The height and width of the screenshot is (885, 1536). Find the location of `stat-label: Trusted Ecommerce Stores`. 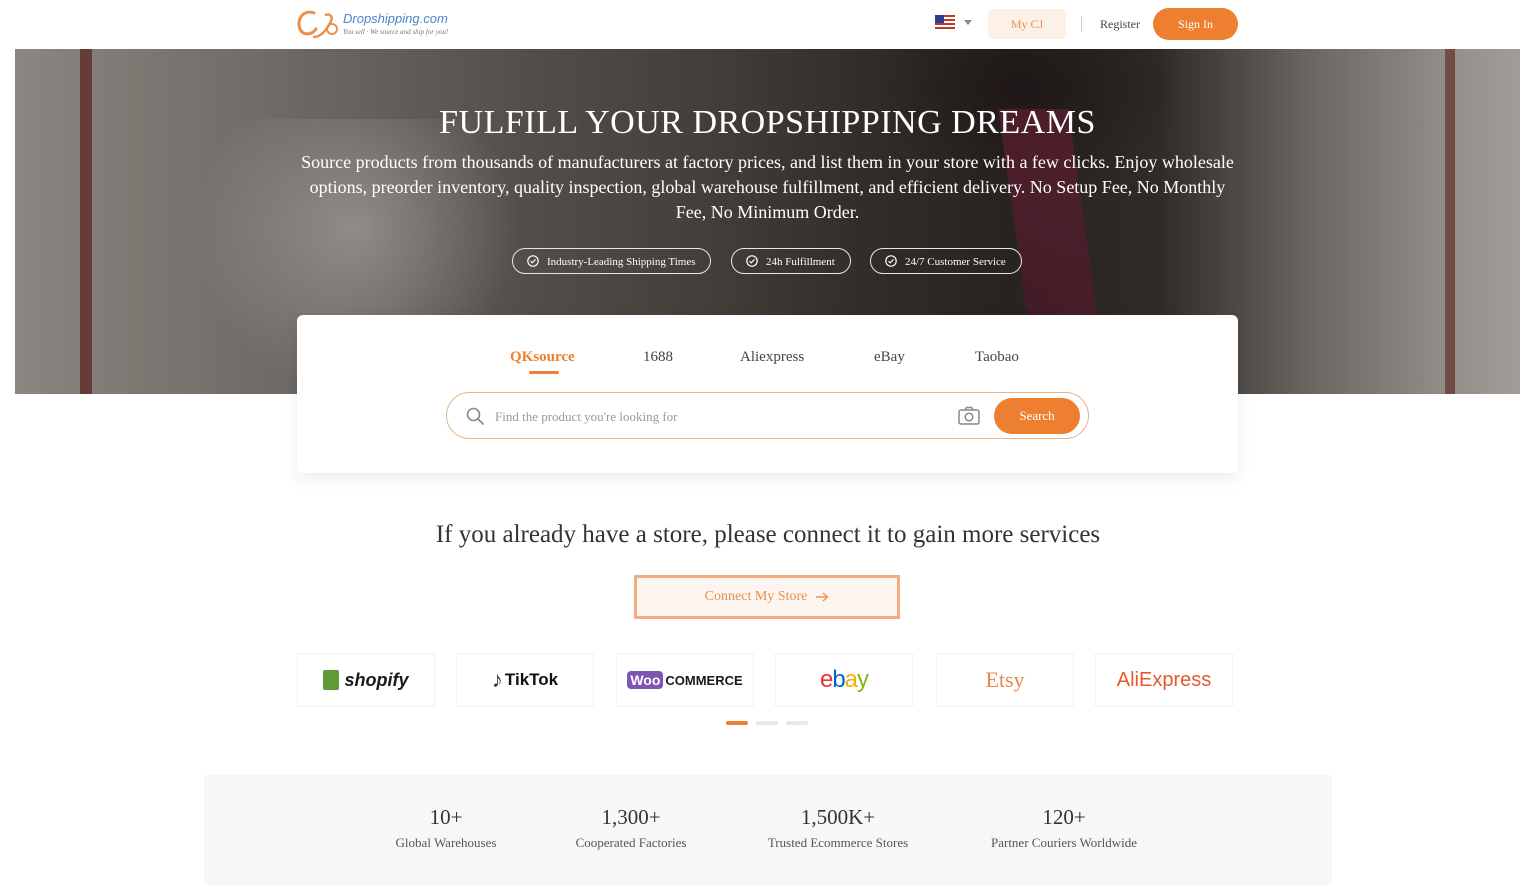

stat-label: Trusted Ecommerce Stores is located at coordinates (838, 842).